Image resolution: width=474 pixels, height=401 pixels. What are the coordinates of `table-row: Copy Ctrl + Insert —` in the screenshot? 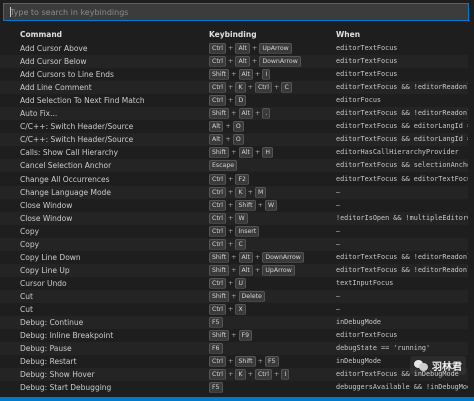 It's located at (237, 231).